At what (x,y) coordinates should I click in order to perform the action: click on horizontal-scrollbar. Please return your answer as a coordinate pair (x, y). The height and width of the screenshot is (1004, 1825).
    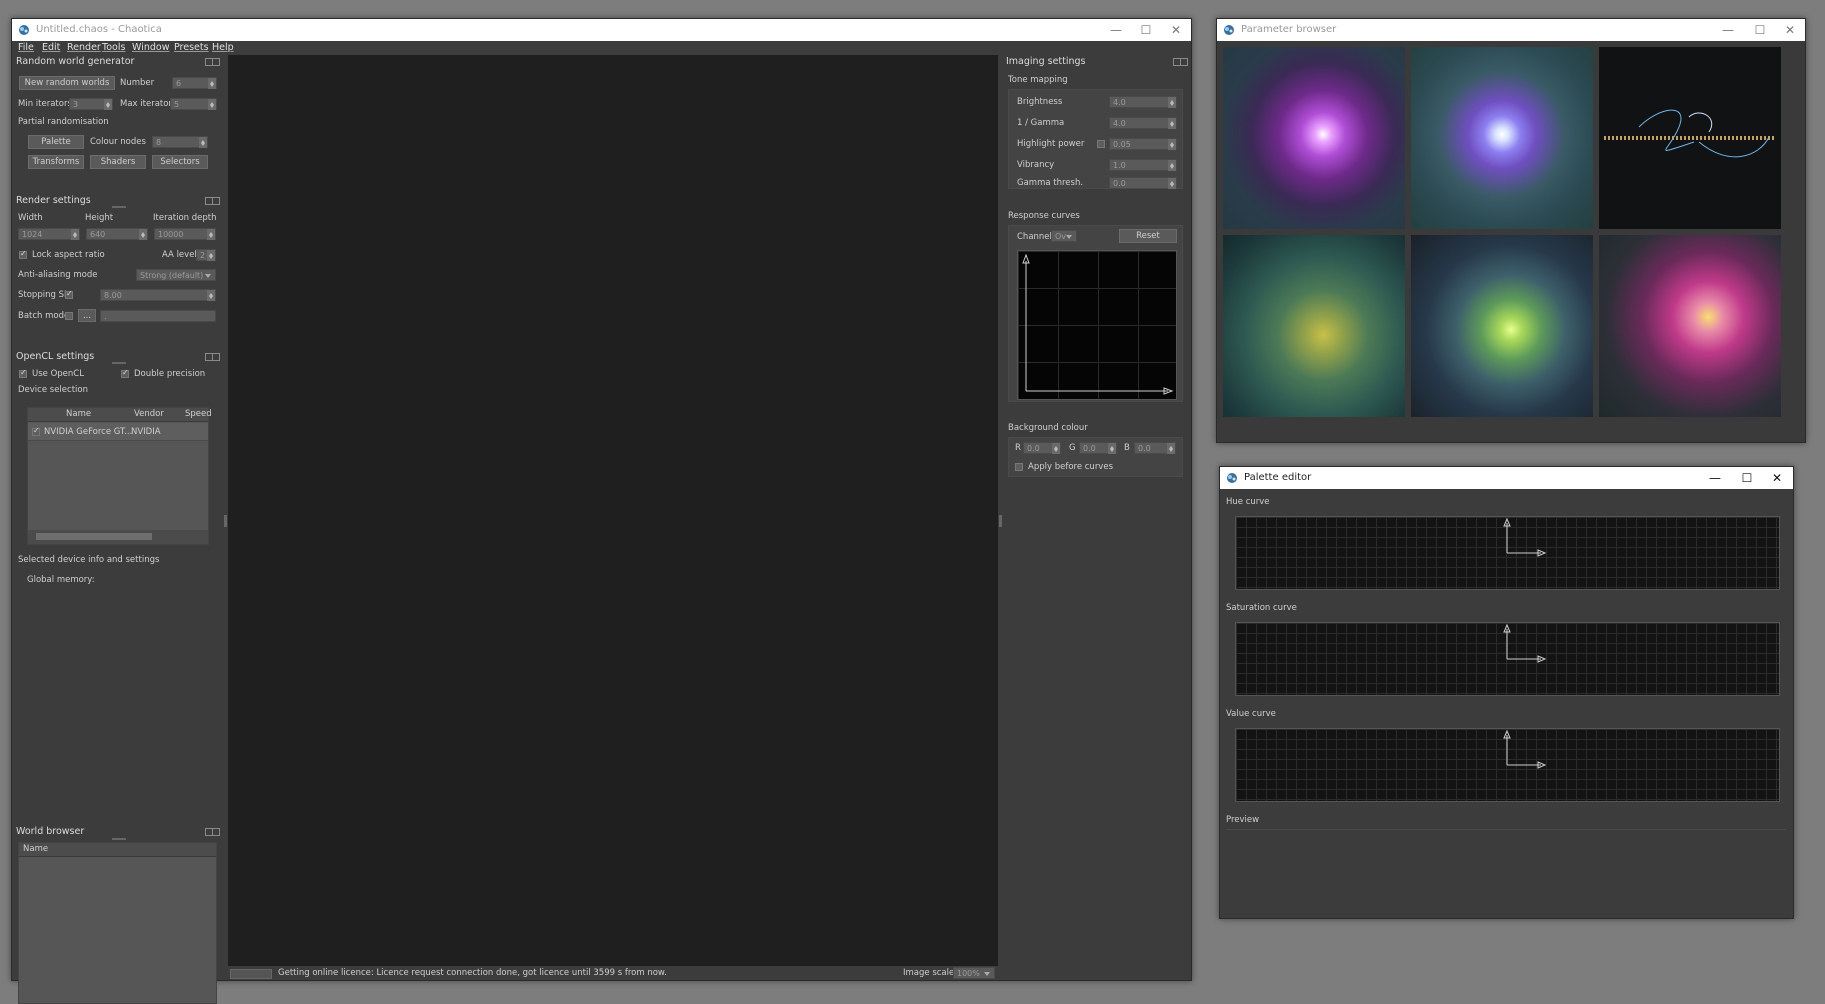
    Looking at the image, I should click on (118, 537).